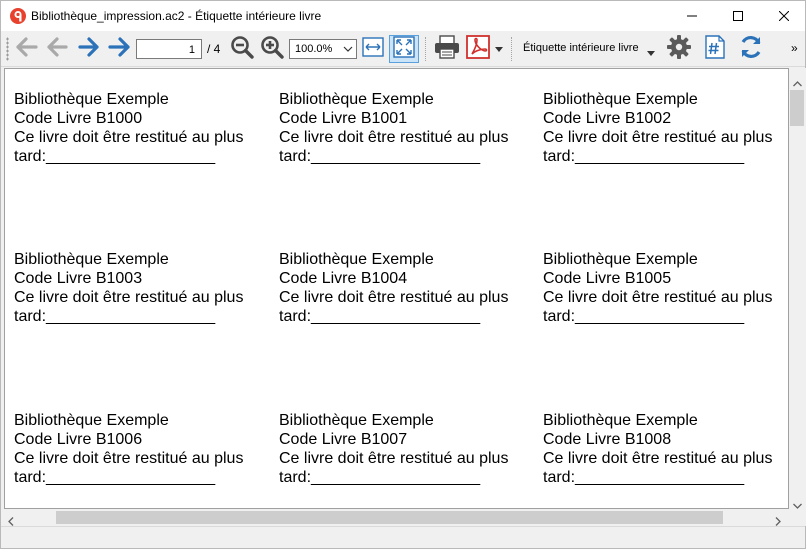 The image size is (806, 549). I want to click on zoom-out-icon, so click(242, 49).